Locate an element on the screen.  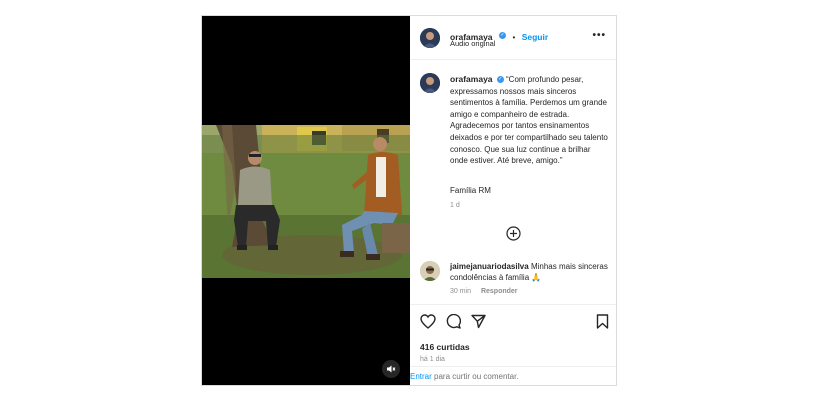
post-header: orafamaya ✓ • Seguir Áudio original ••• is located at coordinates (513, 38).